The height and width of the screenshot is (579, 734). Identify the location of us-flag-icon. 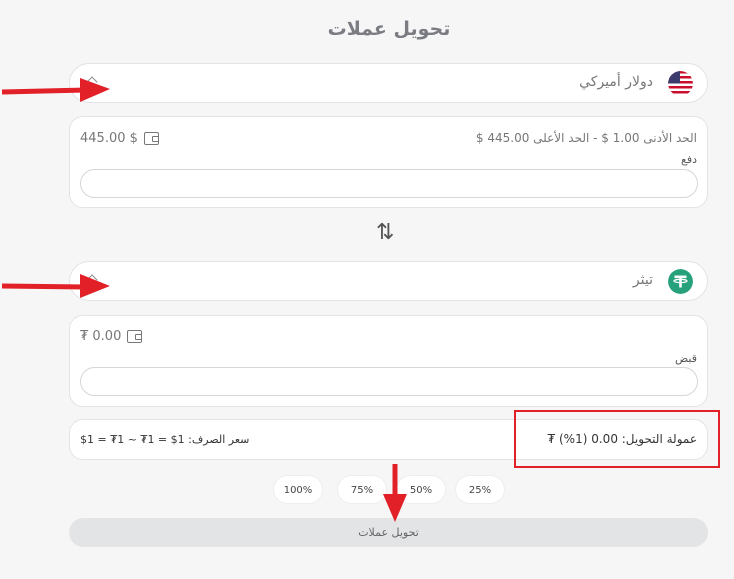
(680, 83).